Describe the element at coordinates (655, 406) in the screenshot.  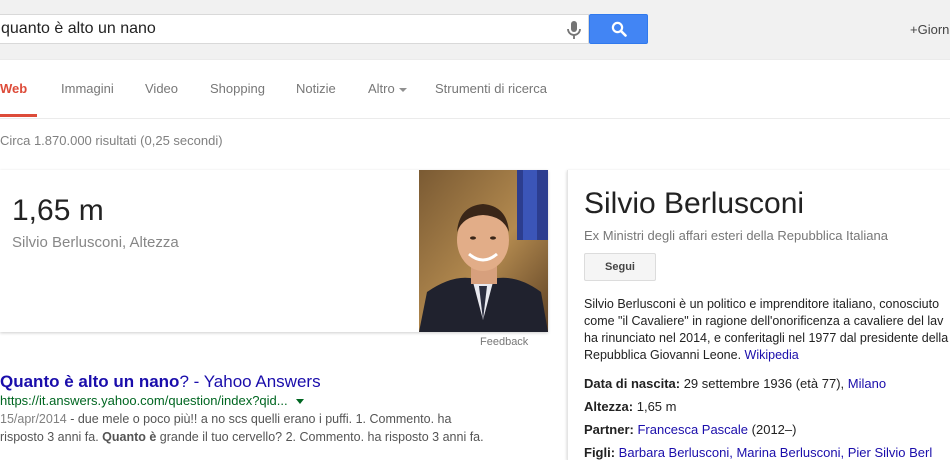
I see `fact-height-value: 1,65 m` at that location.